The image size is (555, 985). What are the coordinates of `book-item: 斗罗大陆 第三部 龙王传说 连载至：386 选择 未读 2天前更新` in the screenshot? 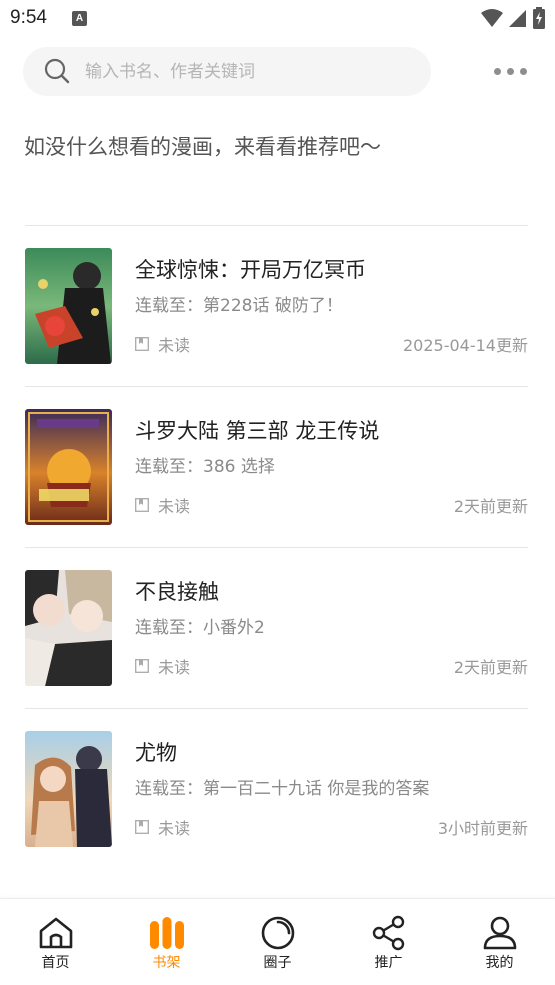 It's located at (276, 466).